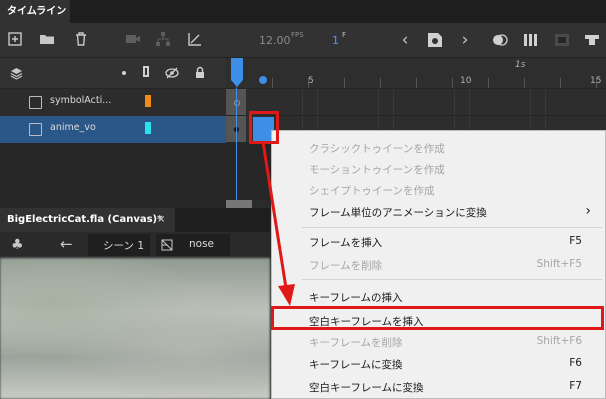 The height and width of the screenshot is (399, 606). What do you see at coordinates (85, 219) in the screenshot?
I see `document-tab-title: BigElectricCat.fla (Canvas)*` at bounding box center [85, 219].